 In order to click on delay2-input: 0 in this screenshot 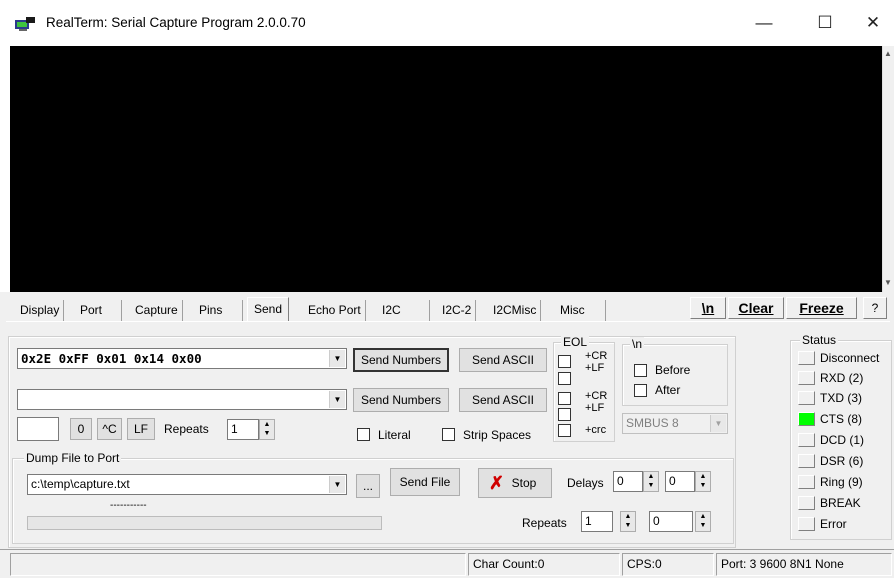, I will do `click(680, 481)`.